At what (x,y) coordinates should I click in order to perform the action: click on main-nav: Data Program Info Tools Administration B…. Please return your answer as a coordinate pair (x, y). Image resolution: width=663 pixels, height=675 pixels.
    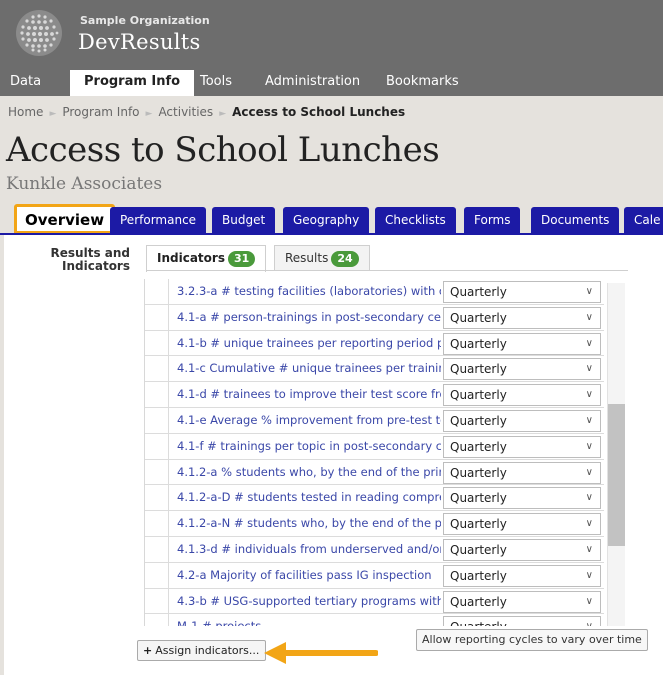
    Looking at the image, I should click on (331, 83).